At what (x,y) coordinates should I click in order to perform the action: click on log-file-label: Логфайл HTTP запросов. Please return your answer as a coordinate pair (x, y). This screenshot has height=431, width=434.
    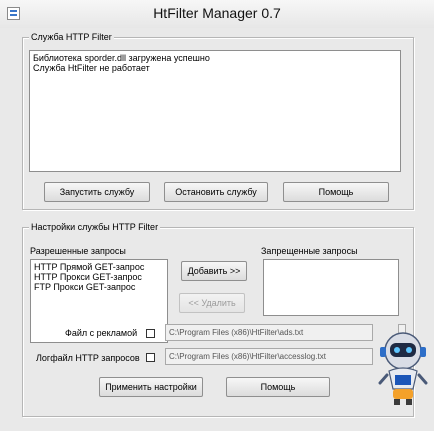
    Looking at the image, I should click on (88, 358).